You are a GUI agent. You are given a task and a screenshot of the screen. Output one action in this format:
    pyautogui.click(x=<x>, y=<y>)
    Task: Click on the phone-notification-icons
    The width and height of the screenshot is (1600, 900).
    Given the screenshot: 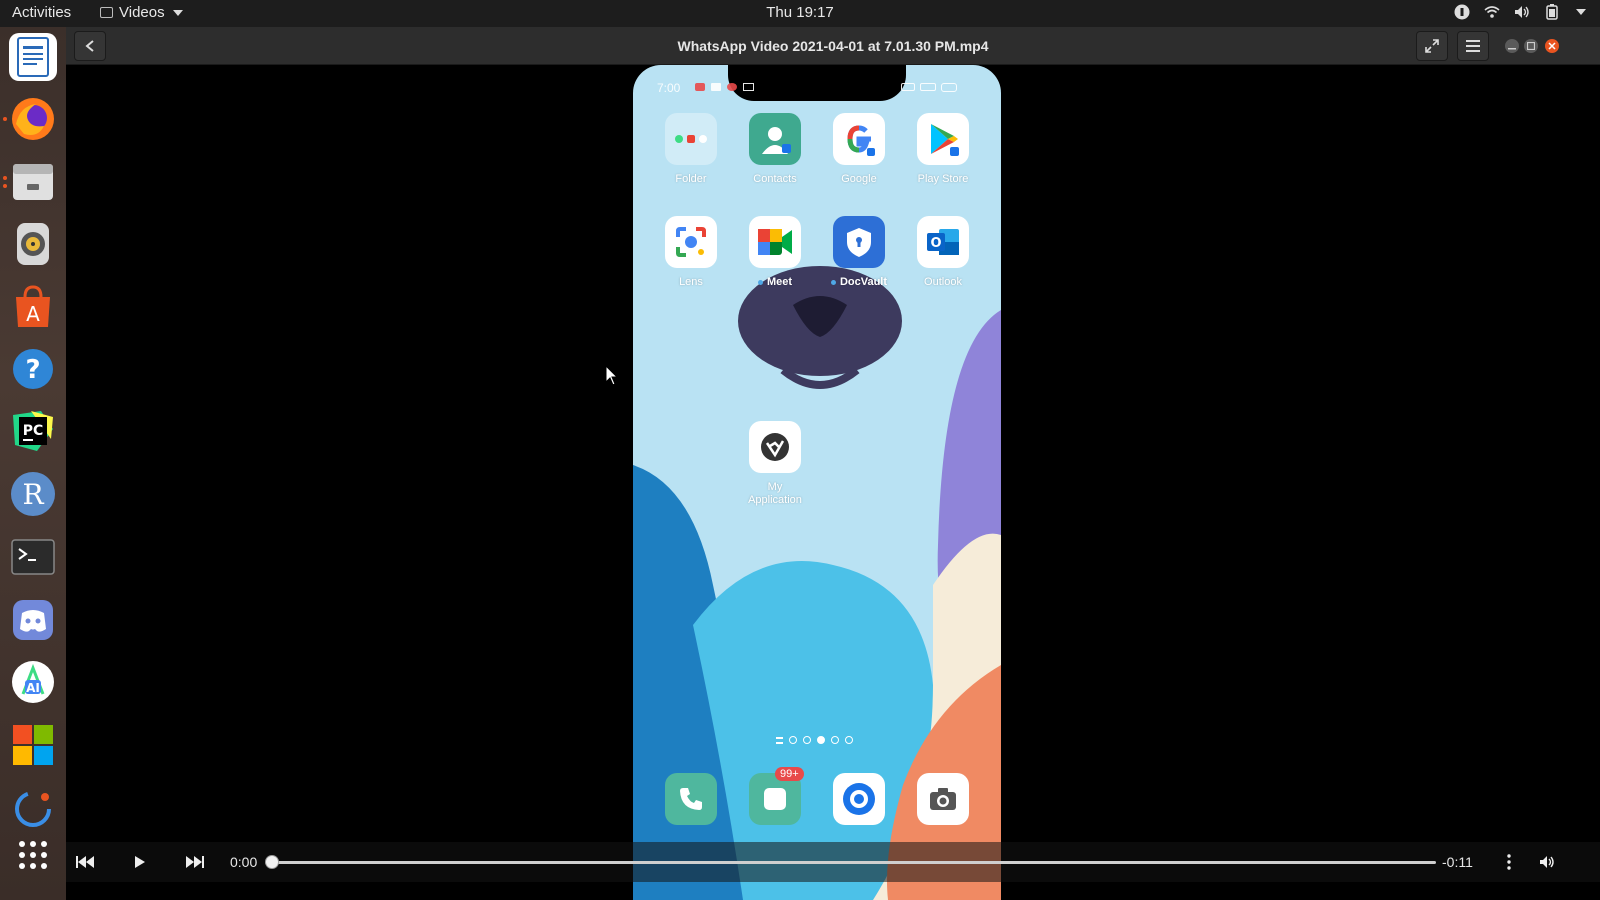 What is the action you would take?
    pyautogui.click(x=724, y=87)
    